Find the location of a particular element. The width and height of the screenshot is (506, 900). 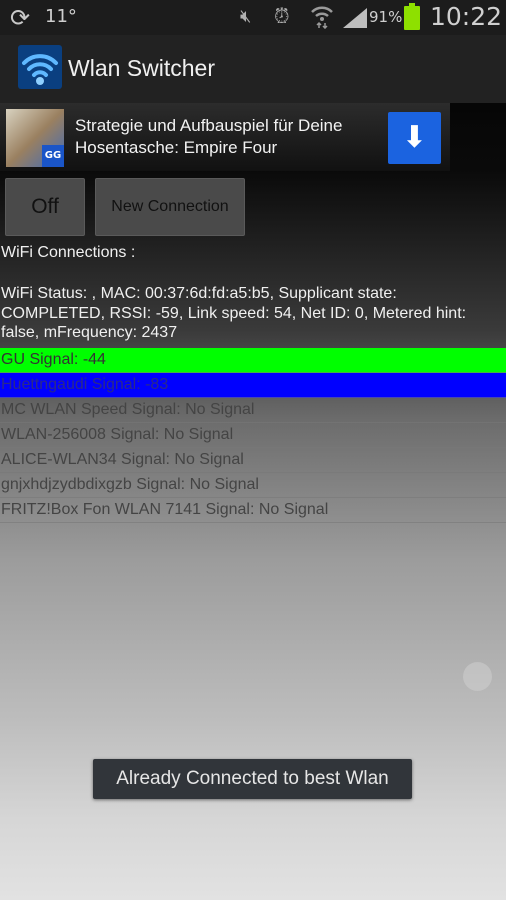

floating-handle is located at coordinates (477, 676).